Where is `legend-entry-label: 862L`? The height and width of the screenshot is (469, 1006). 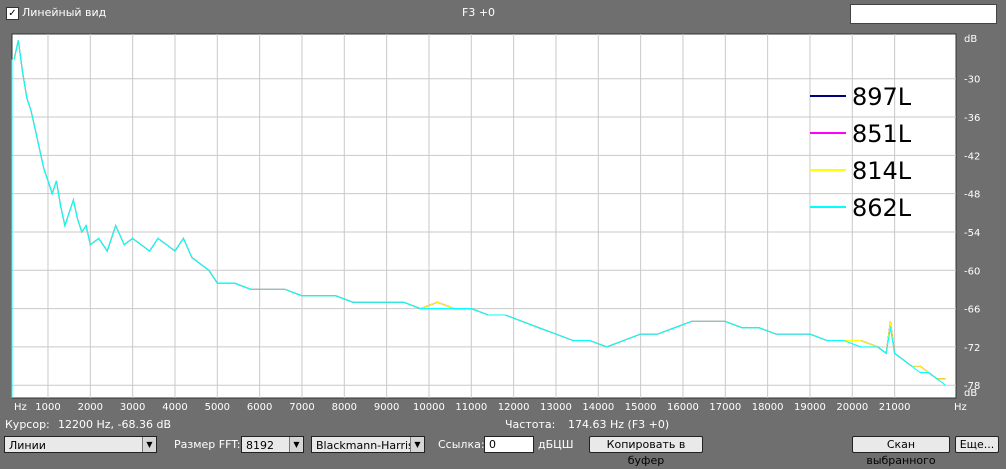 legend-entry-label: 862L is located at coordinates (882, 208).